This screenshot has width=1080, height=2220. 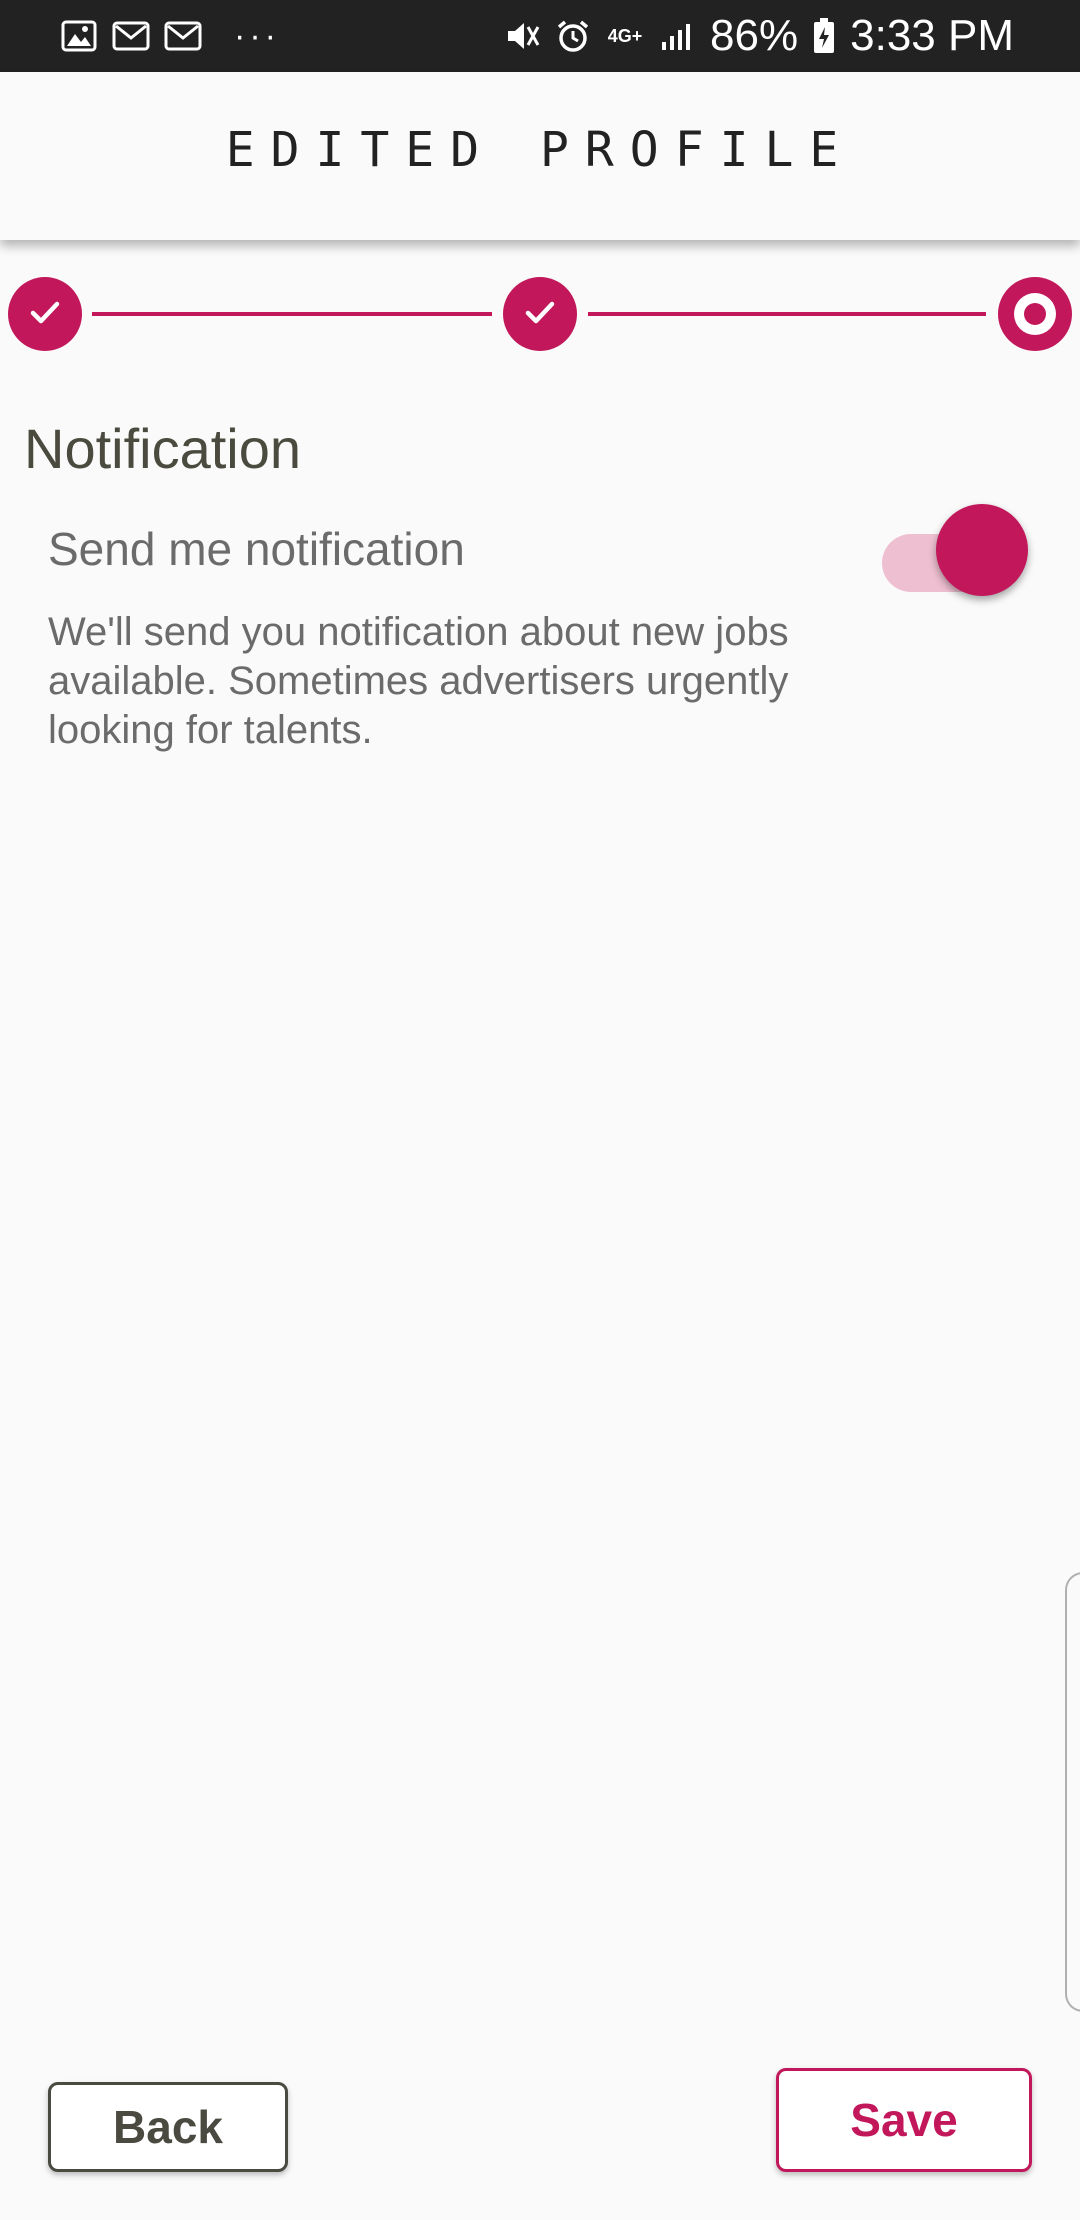 What do you see at coordinates (1072, 1792) in the screenshot?
I see `edge-panel-handle` at bounding box center [1072, 1792].